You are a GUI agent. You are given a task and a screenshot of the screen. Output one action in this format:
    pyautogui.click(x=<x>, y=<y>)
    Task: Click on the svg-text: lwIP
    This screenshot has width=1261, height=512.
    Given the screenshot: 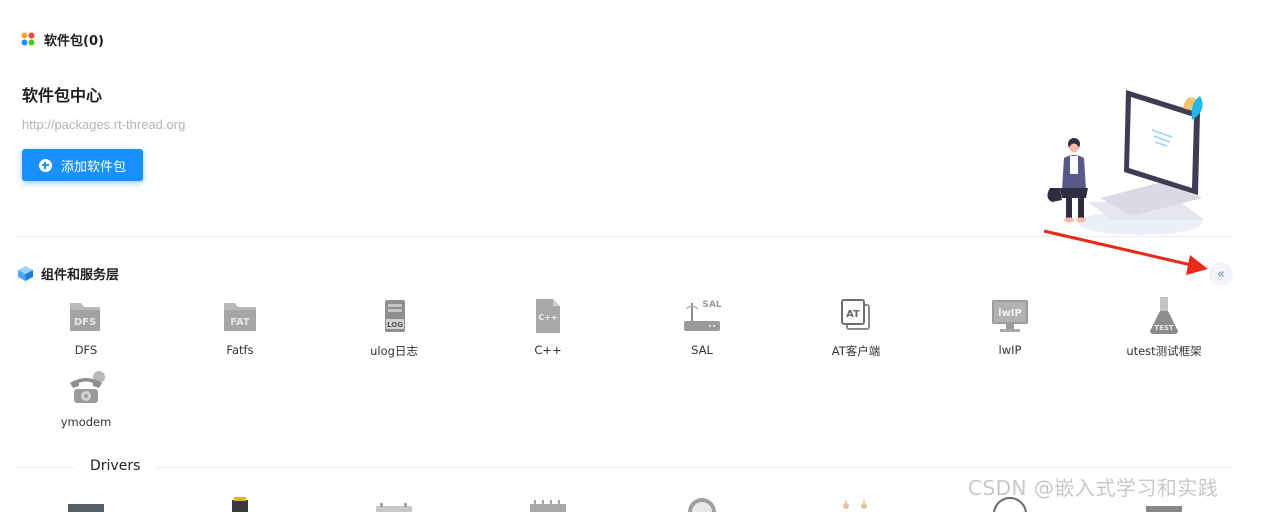 What is the action you would take?
    pyautogui.click(x=1010, y=313)
    